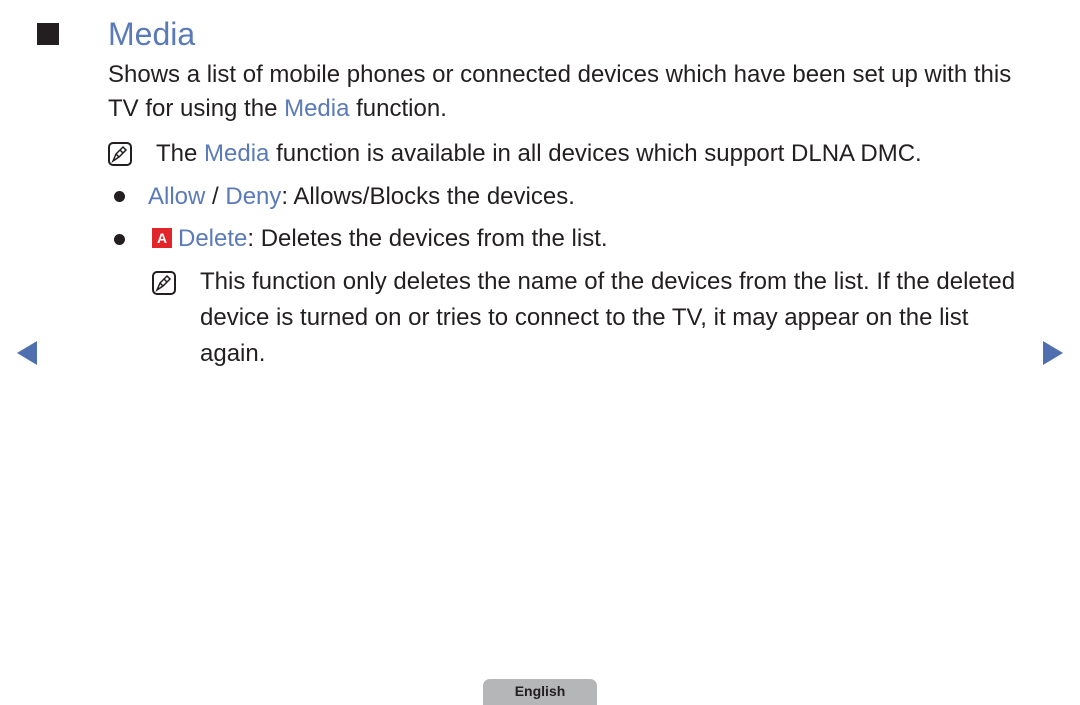 The width and height of the screenshot is (1080, 705). Describe the element at coordinates (180, 153) in the screenshot. I see `note-1-text: The` at that location.